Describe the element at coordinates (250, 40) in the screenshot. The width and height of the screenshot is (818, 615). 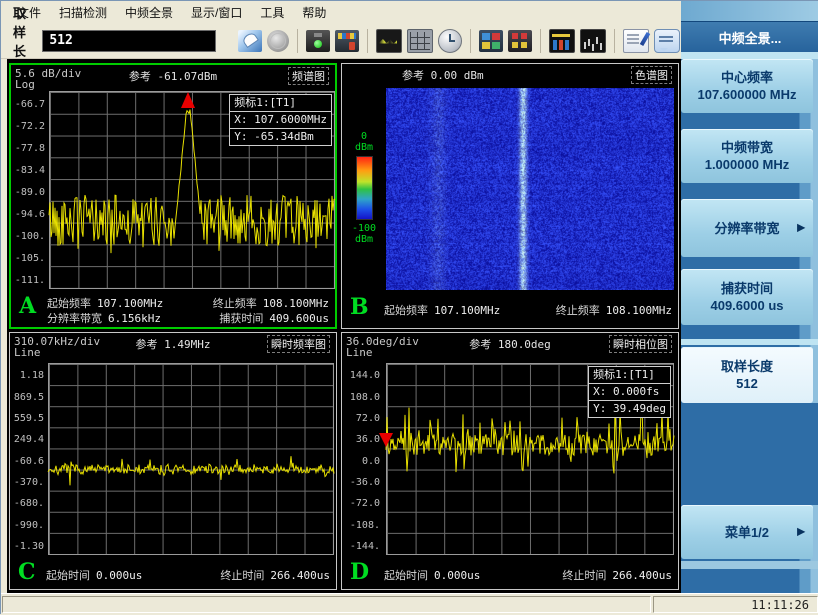
I see `satellite-icon` at that location.